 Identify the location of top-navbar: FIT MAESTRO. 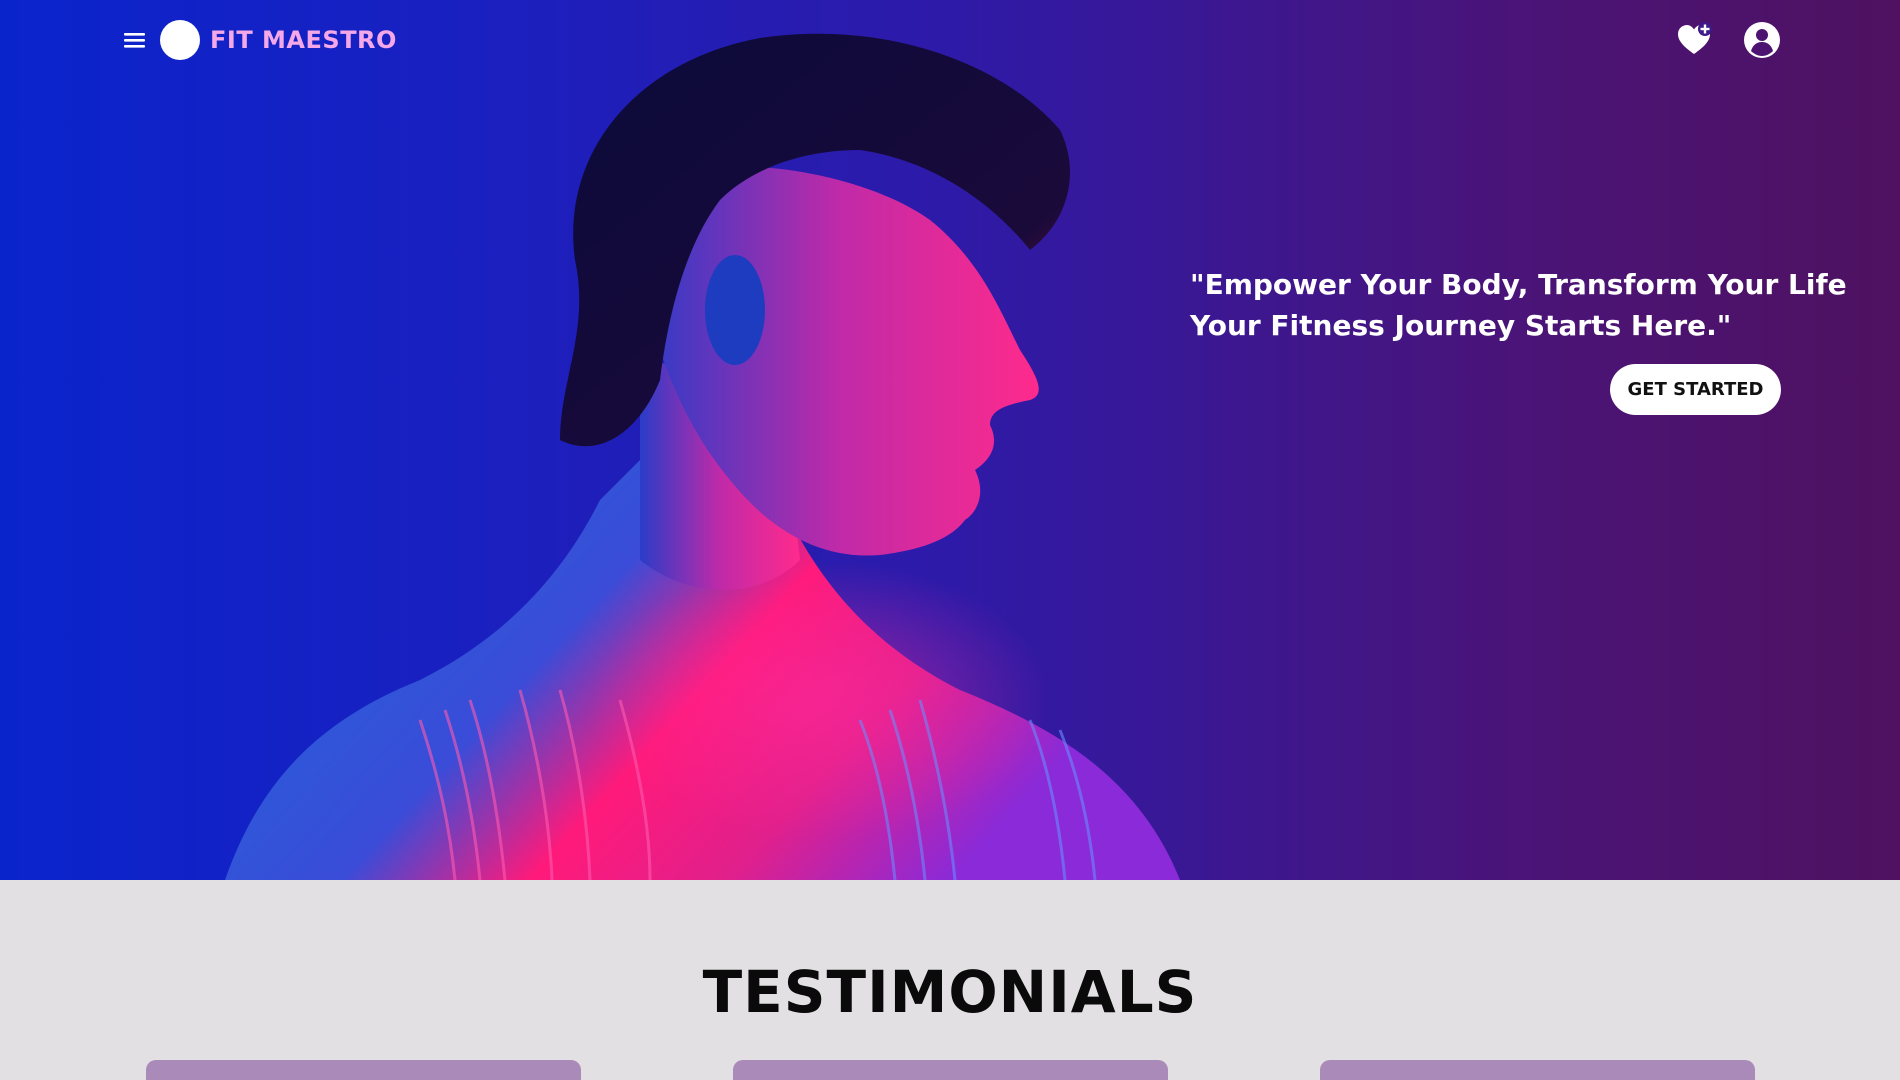
(950, 40).